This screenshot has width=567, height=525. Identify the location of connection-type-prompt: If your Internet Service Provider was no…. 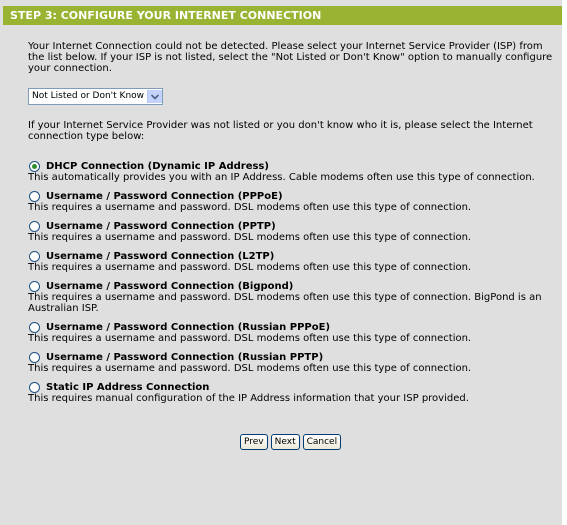
(280, 131).